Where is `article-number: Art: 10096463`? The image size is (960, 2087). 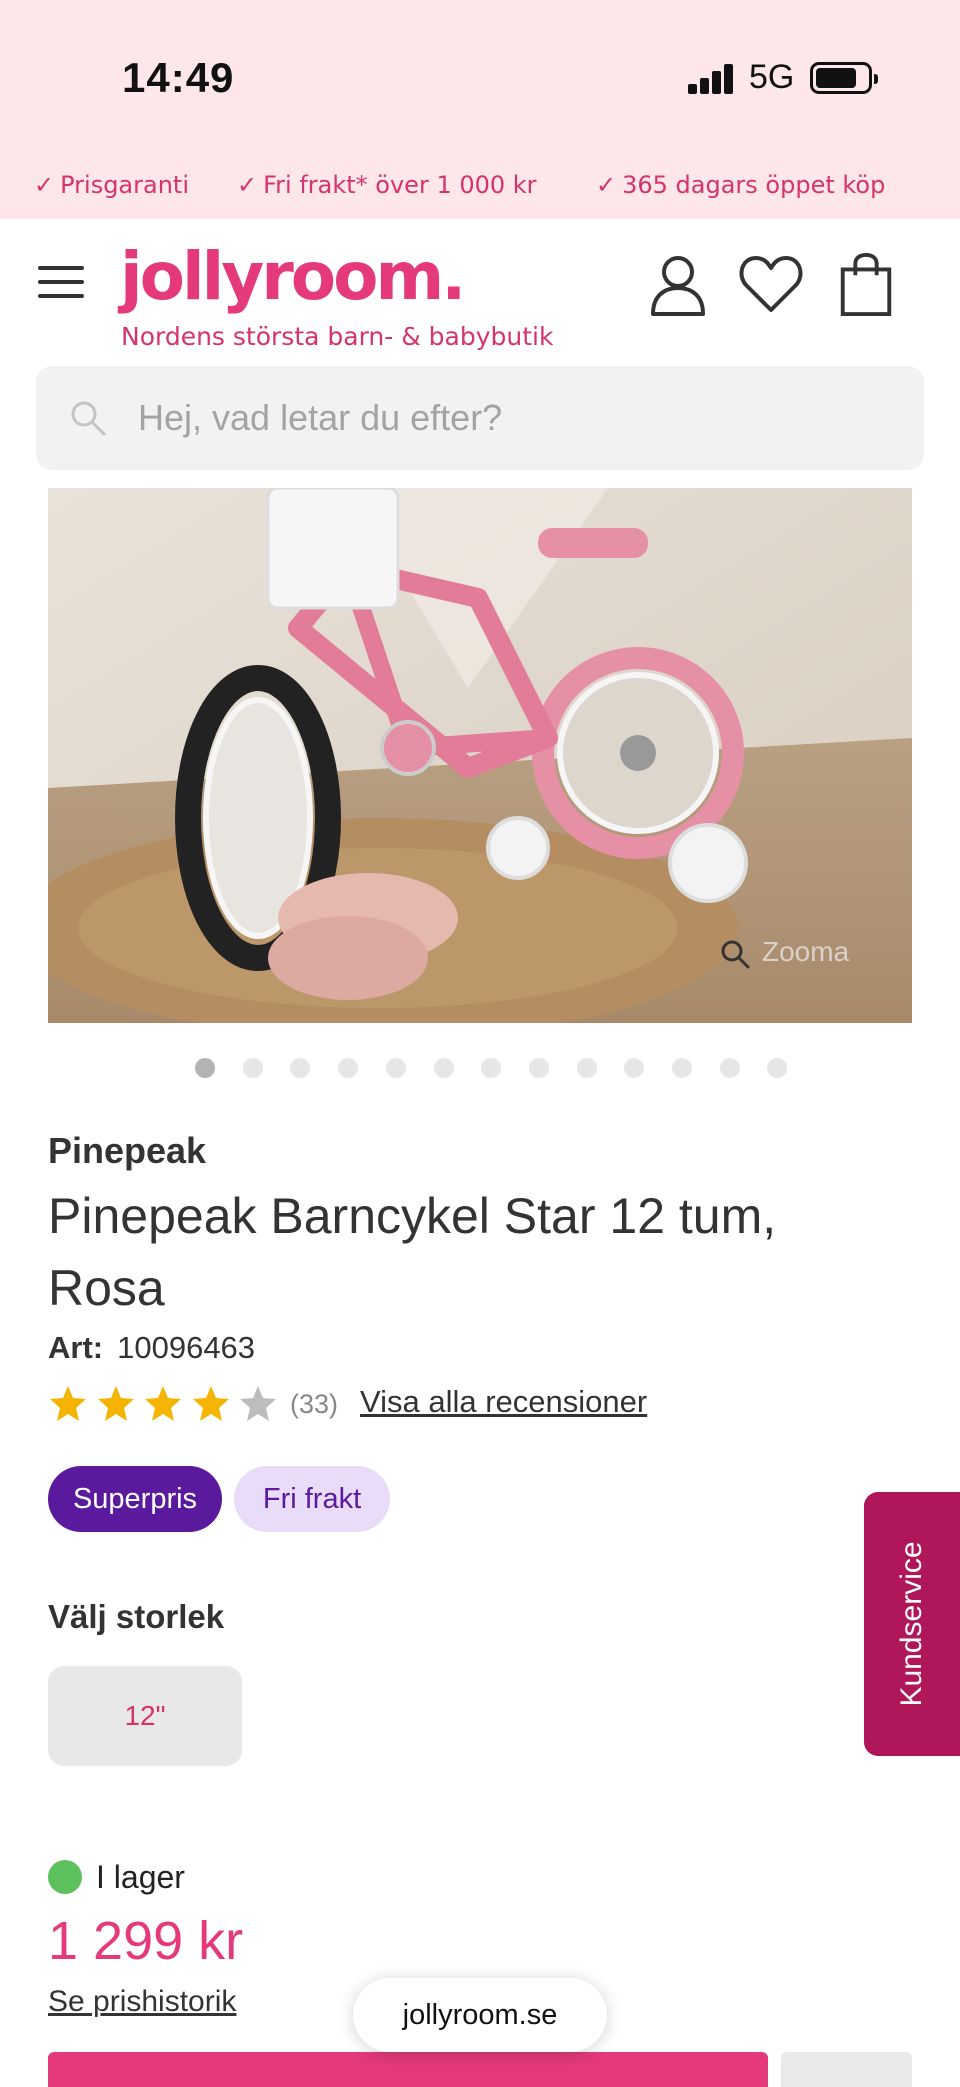
article-number: Art: 10096463 is located at coordinates (152, 1347).